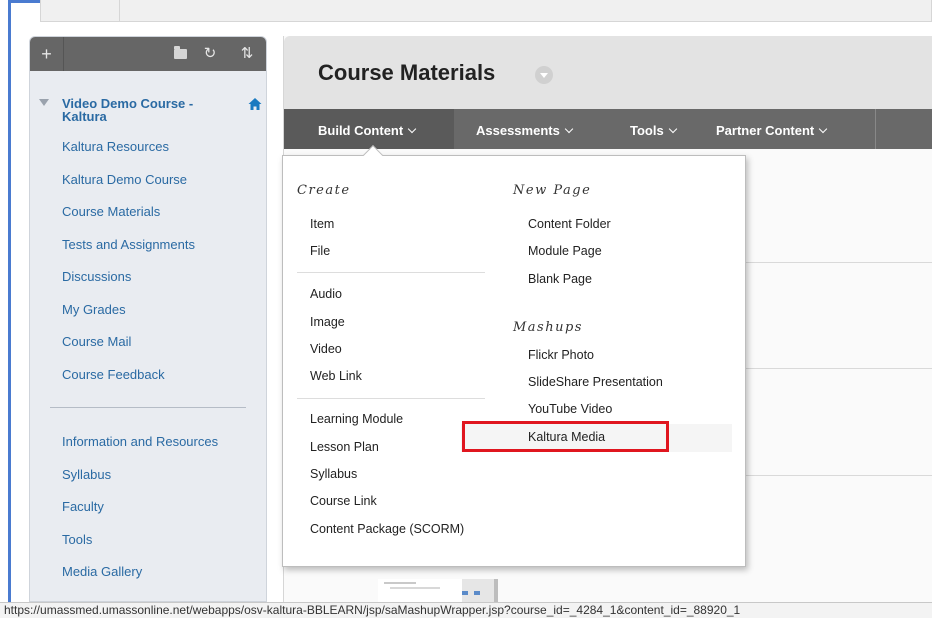  Describe the element at coordinates (148, 342) in the screenshot. I see `sidebar-item-course-mail: Course Mail` at that location.